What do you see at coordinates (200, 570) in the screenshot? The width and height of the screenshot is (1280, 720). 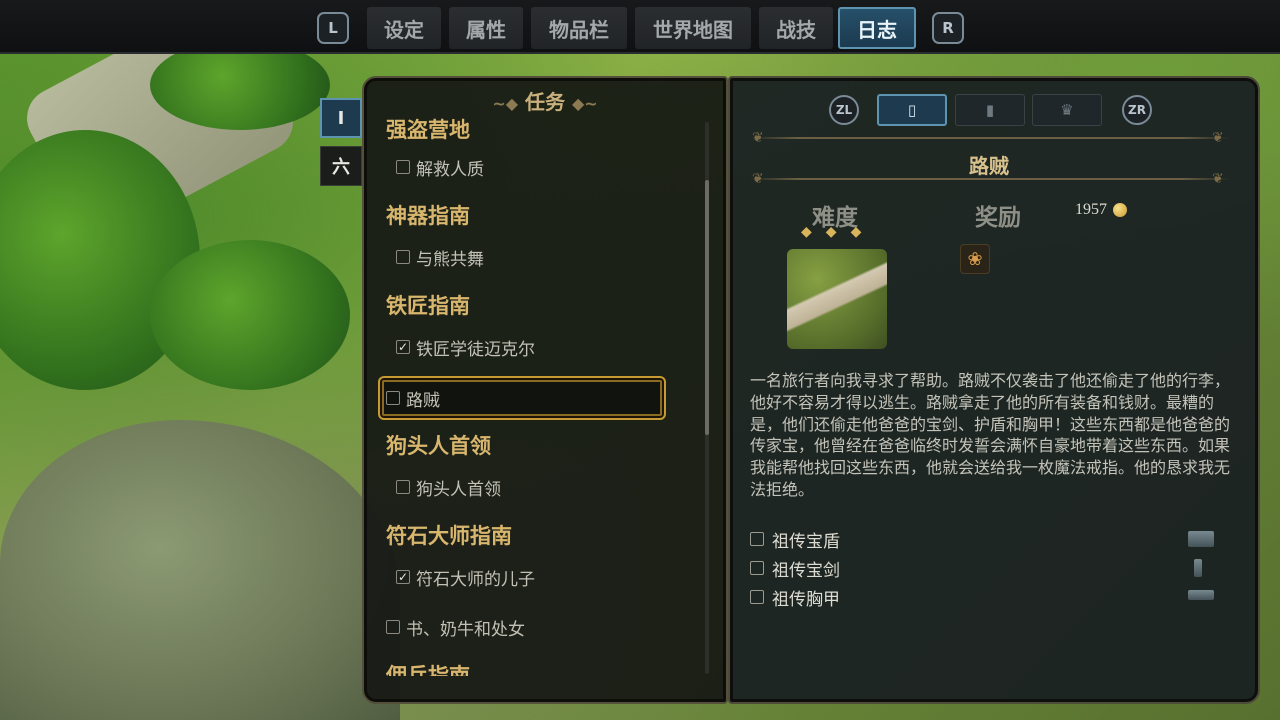 I see `scenery-rock` at bounding box center [200, 570].